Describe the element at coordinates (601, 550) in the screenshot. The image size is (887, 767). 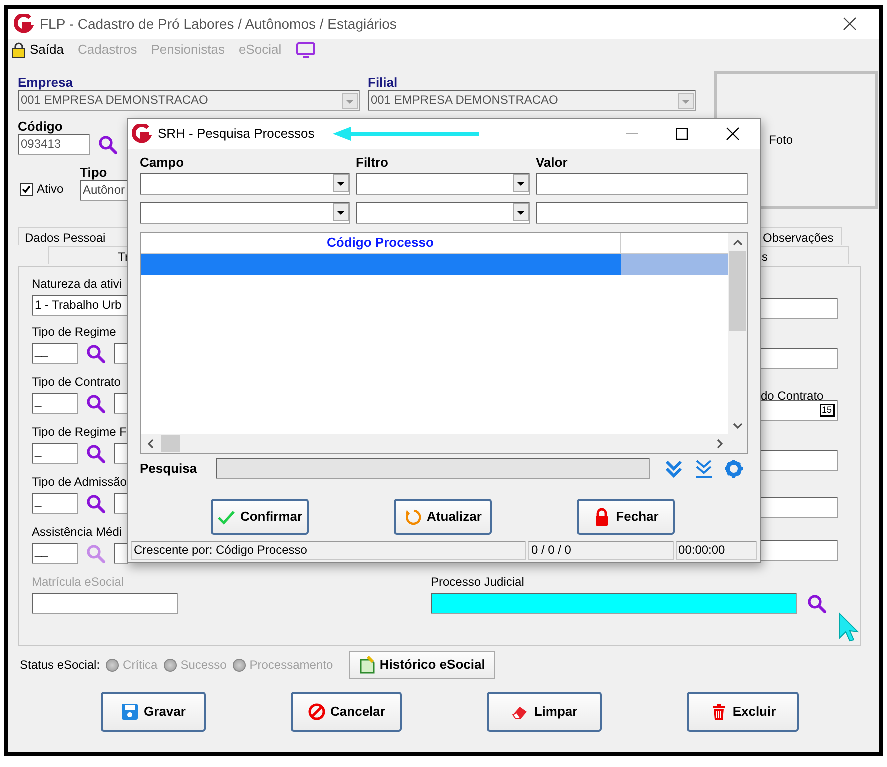
I see `status-text: 0 / 0 / 0` at that location.